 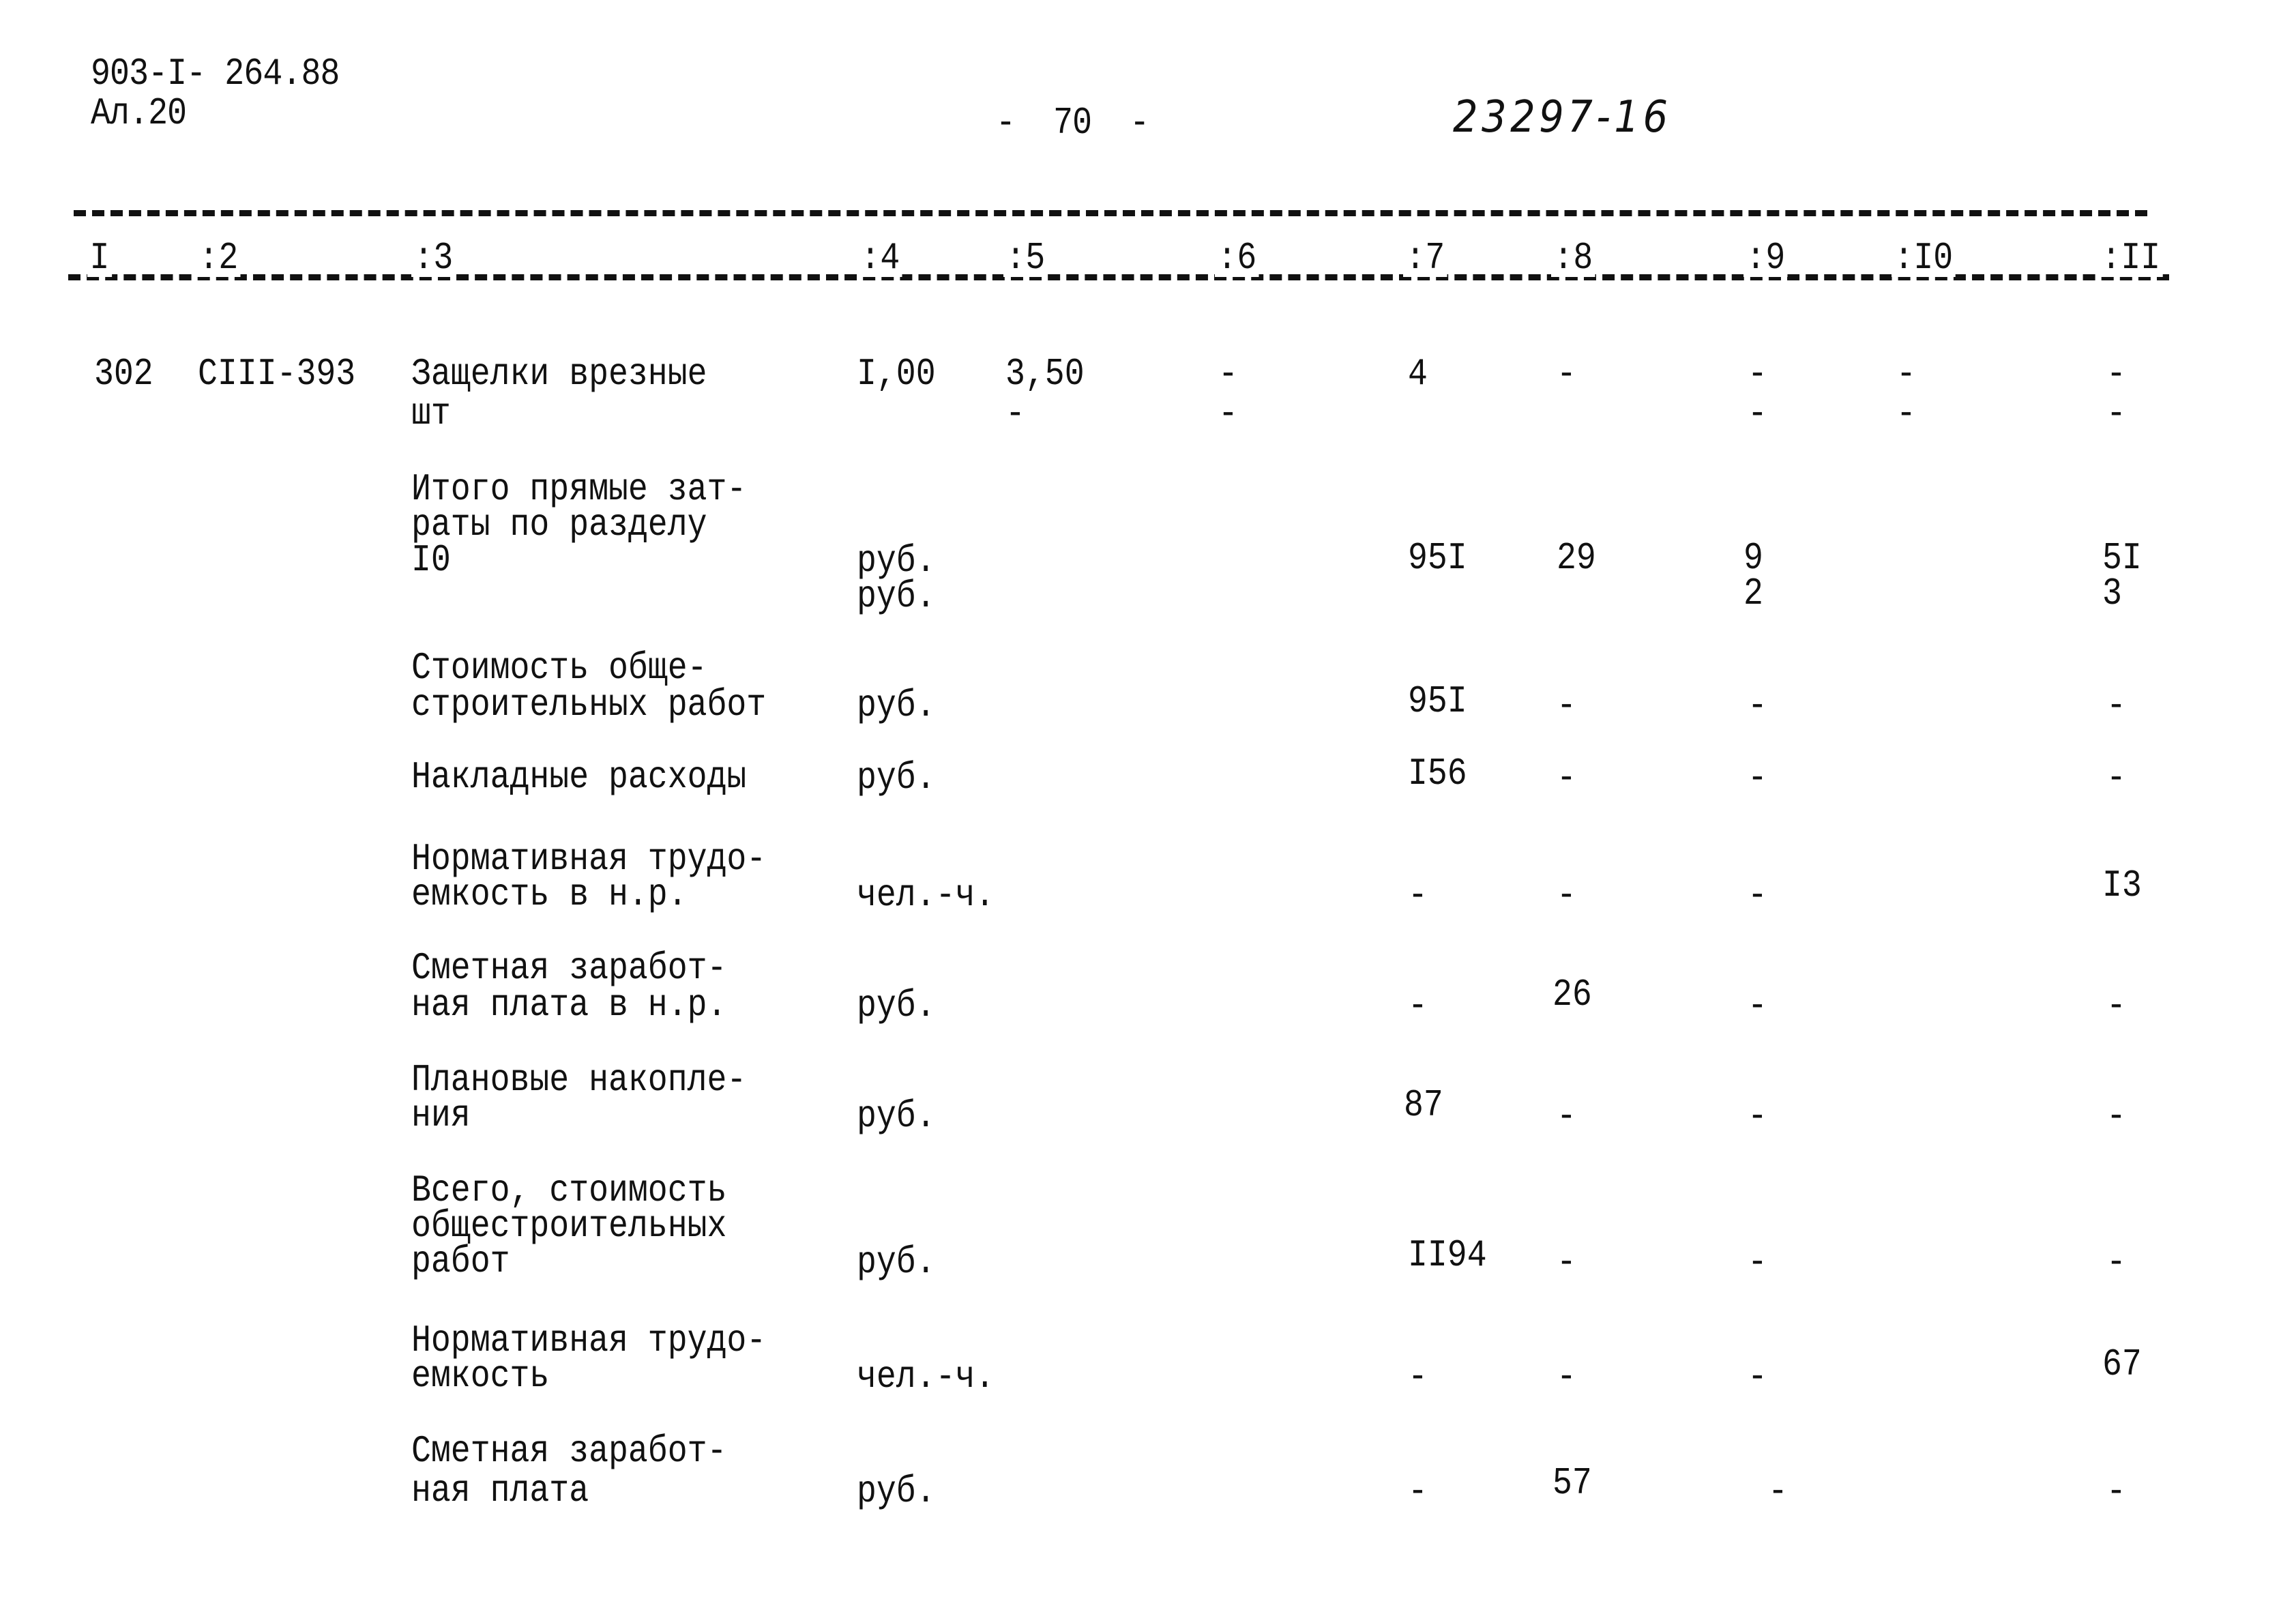 What do you see at coordinates (1228, 374) in the screenshot?
I see `item-c6-top: -` at bounding box center [1228, 374].